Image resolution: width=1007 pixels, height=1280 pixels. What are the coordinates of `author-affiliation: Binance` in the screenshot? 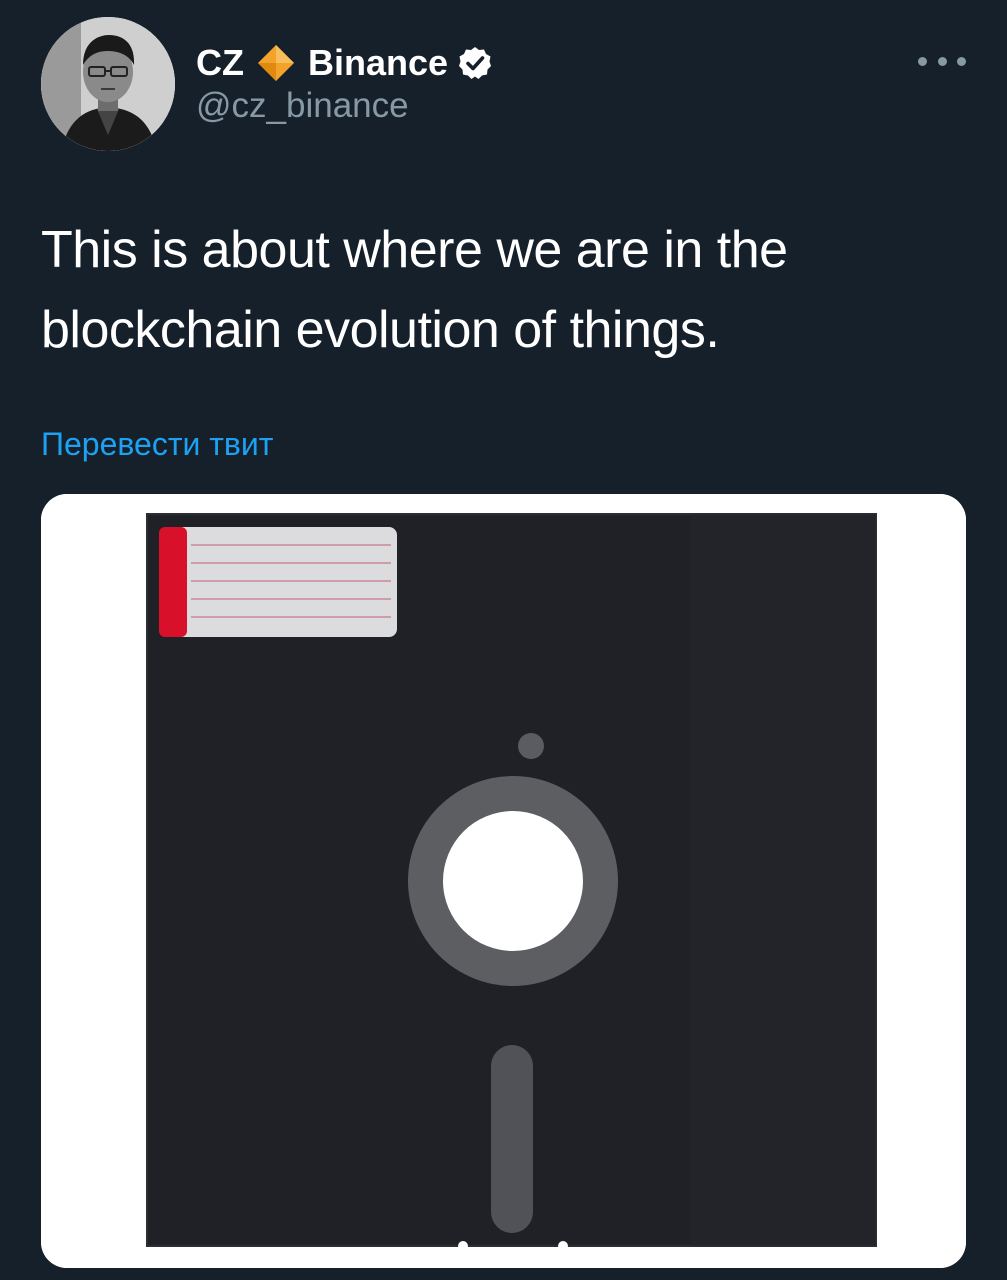 It's located at (378, 63).